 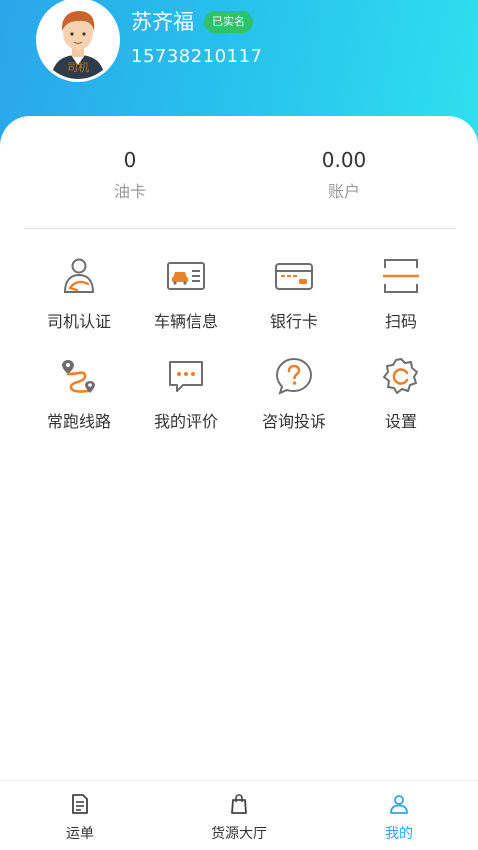 What do you see at coordinates (129, 191) in the screenshot?
I see `fuel-card-label: 油卡` at bounding box center [129, 191].